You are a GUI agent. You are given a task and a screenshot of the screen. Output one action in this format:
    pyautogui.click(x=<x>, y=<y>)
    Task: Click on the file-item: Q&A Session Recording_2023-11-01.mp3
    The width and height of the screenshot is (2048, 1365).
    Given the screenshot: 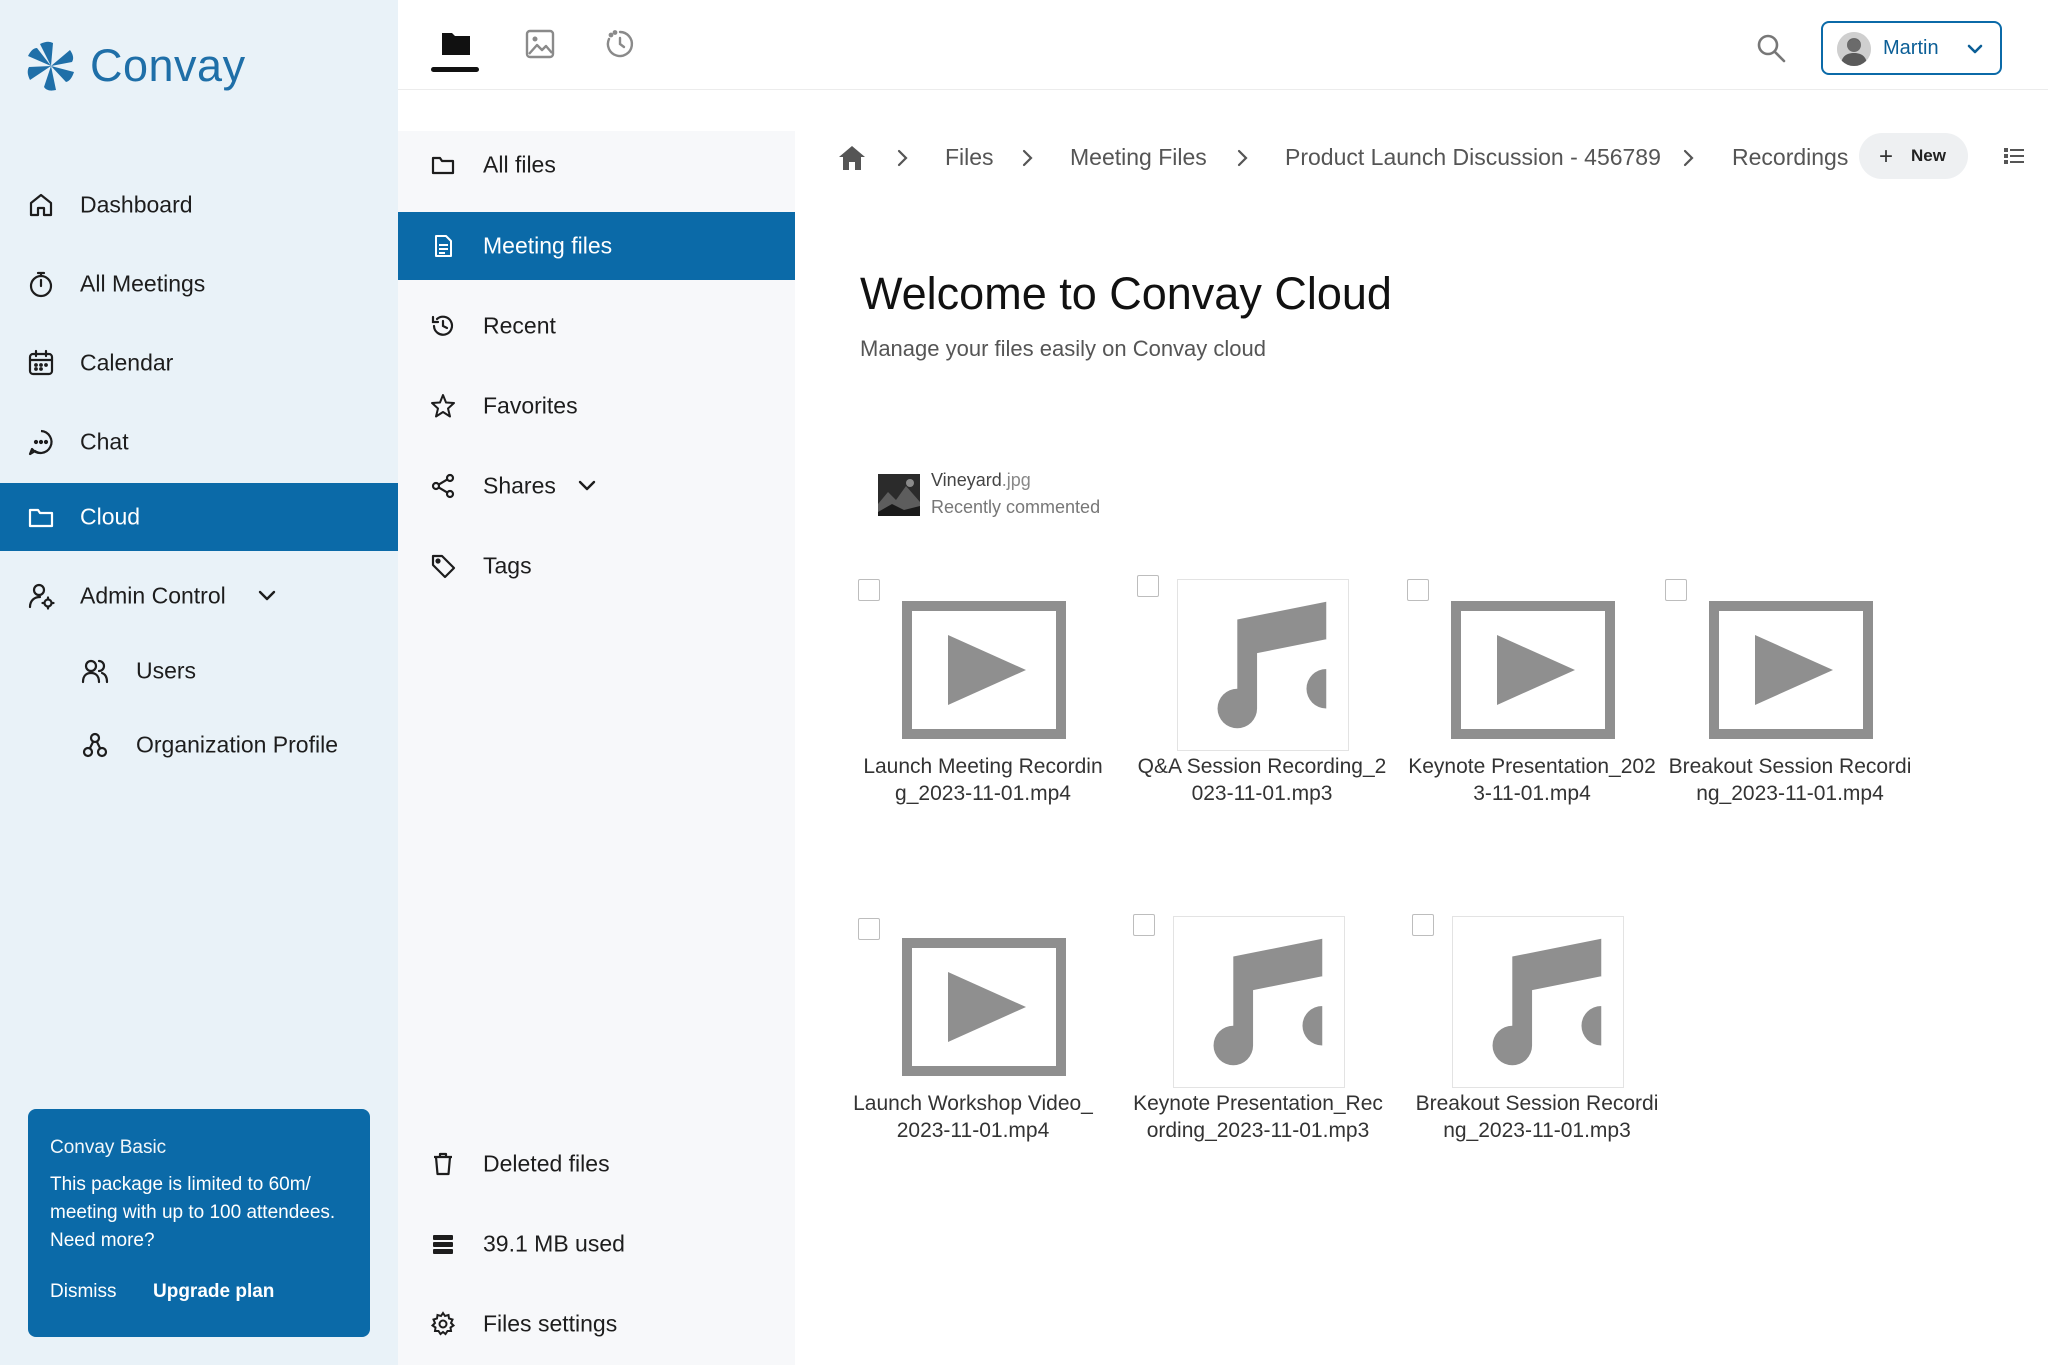 What is the action you would take?
    pyautogui.click(x=1261, y=719)
    